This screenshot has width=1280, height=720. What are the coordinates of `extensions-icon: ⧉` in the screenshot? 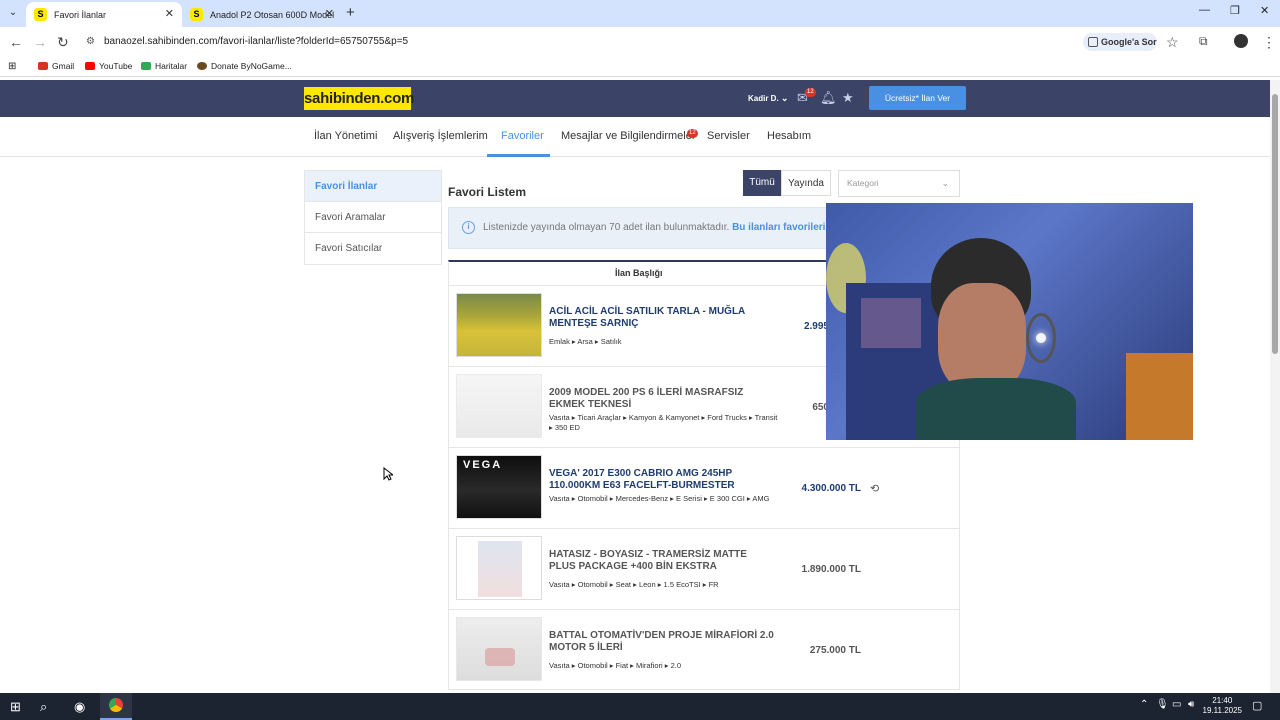 It's located at (1203, 41).